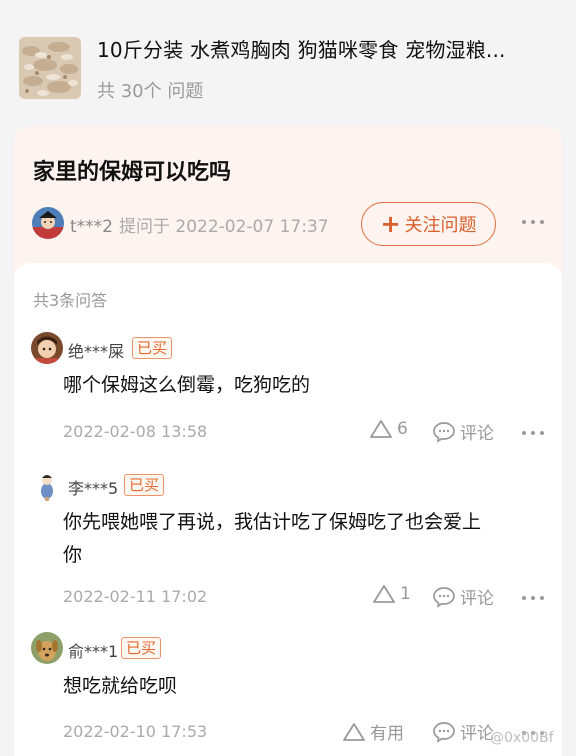 The image size is (576, 756). What do you see at coordinates (93, 651) in the screenshot?
I see `answerer-name: 俞***1` at bounding box center [93, 651].